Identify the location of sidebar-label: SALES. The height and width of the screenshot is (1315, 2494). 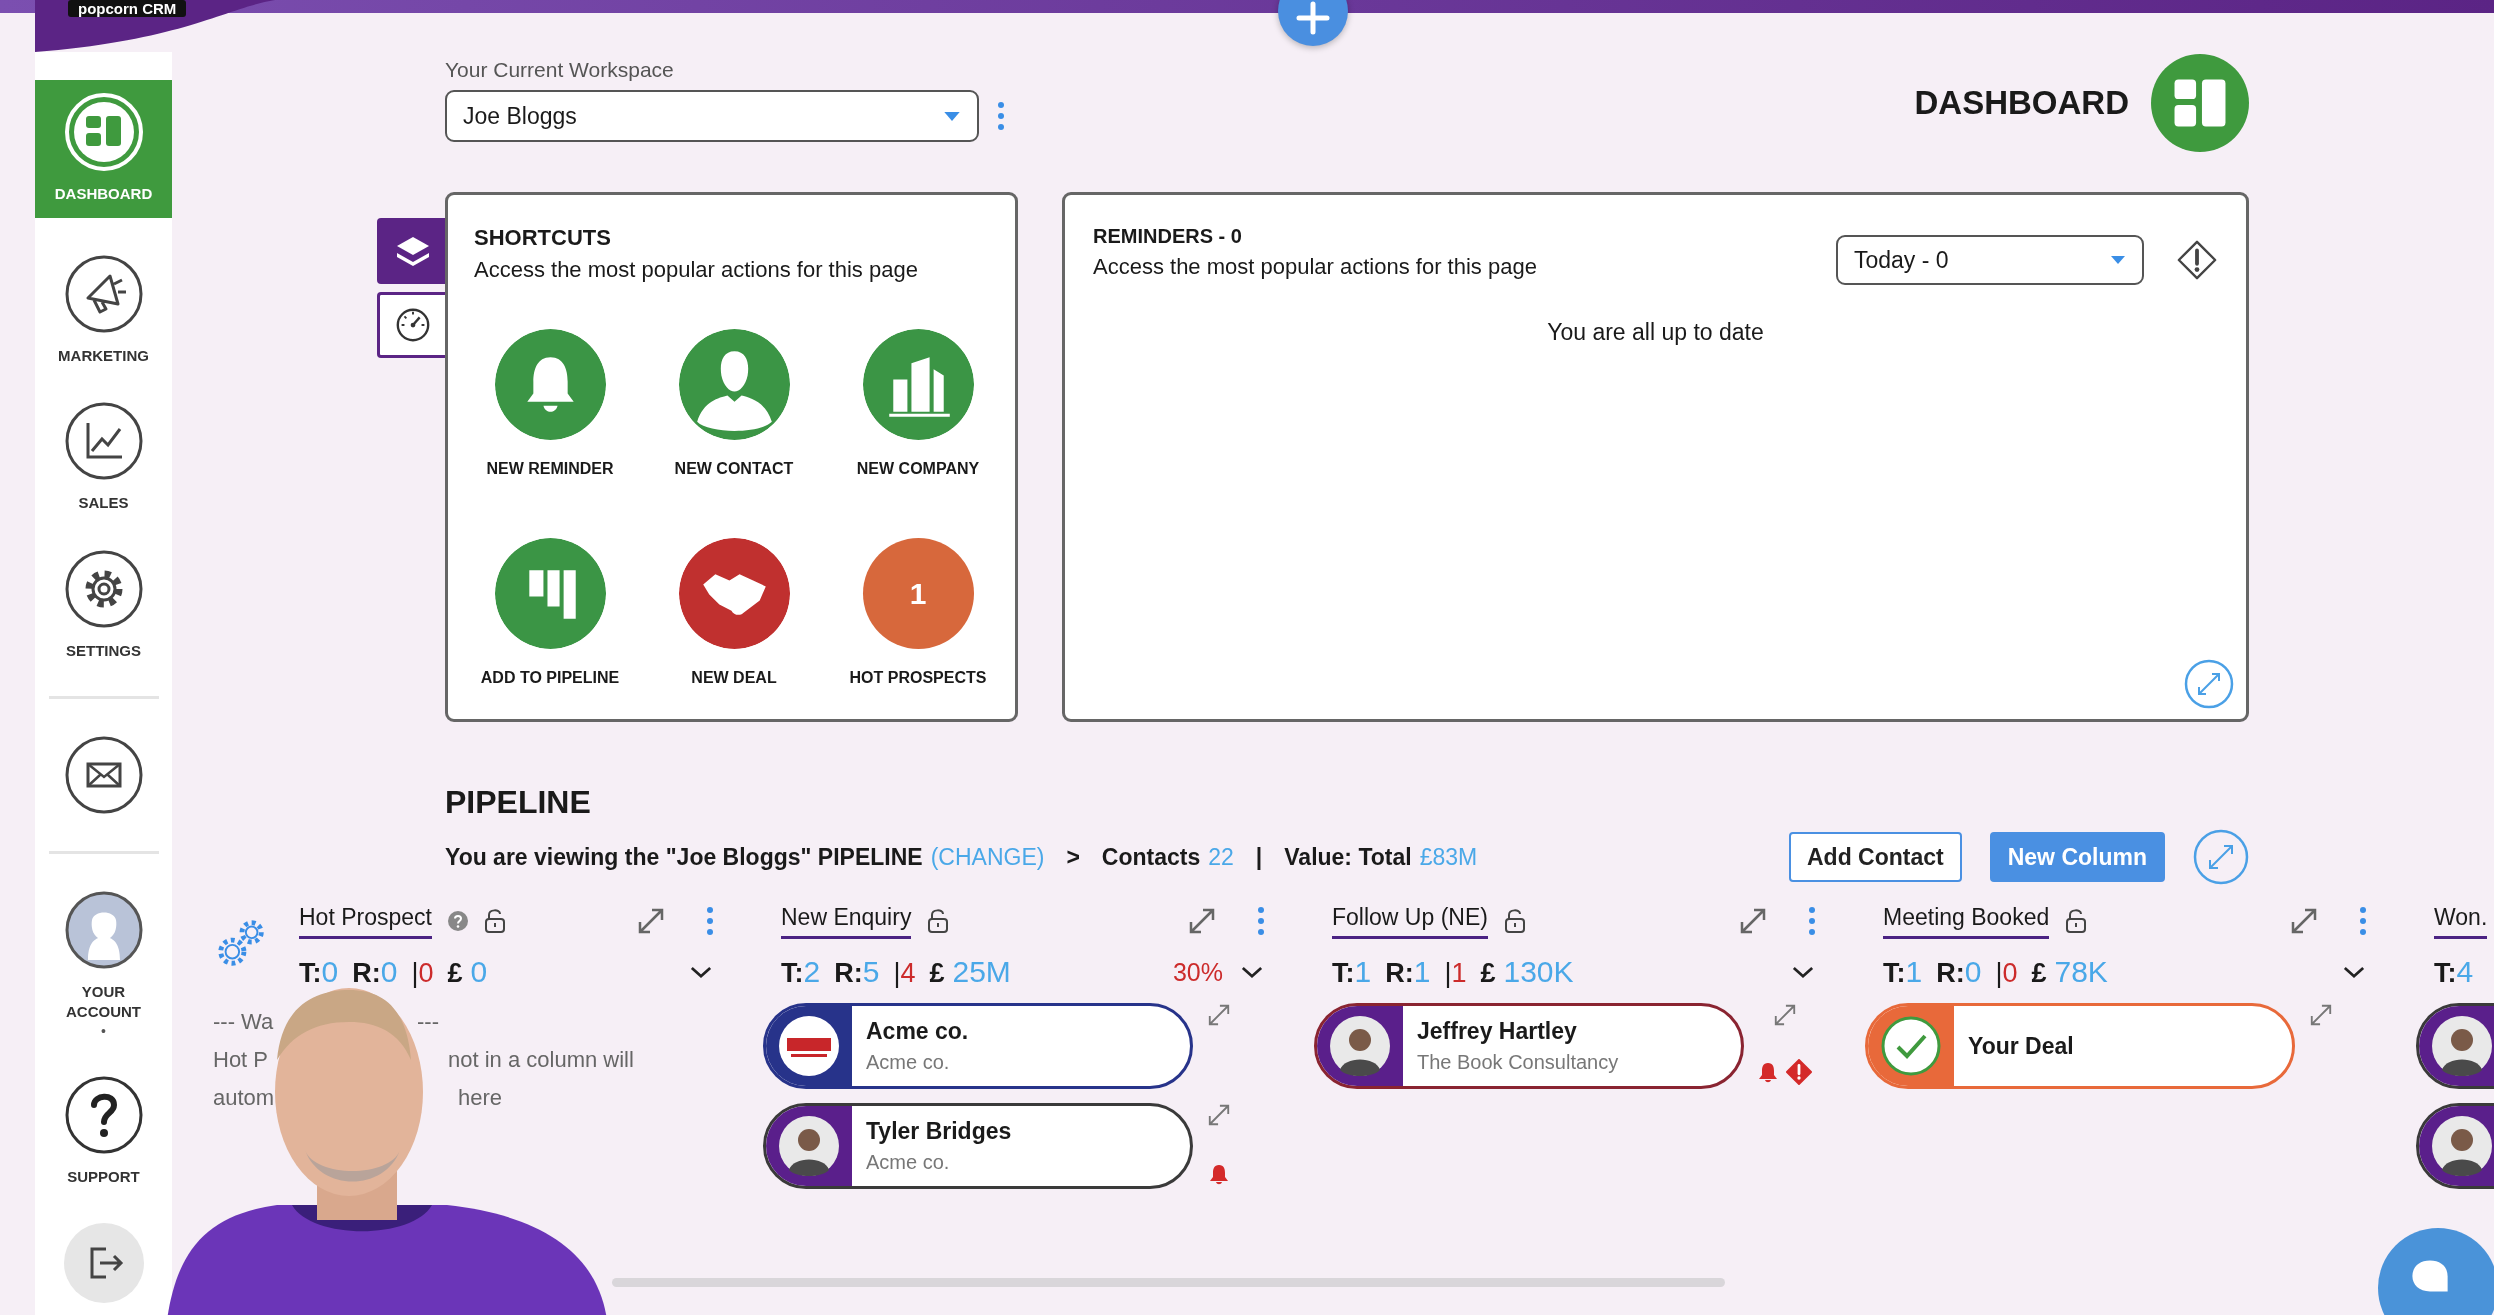
(103, 503).